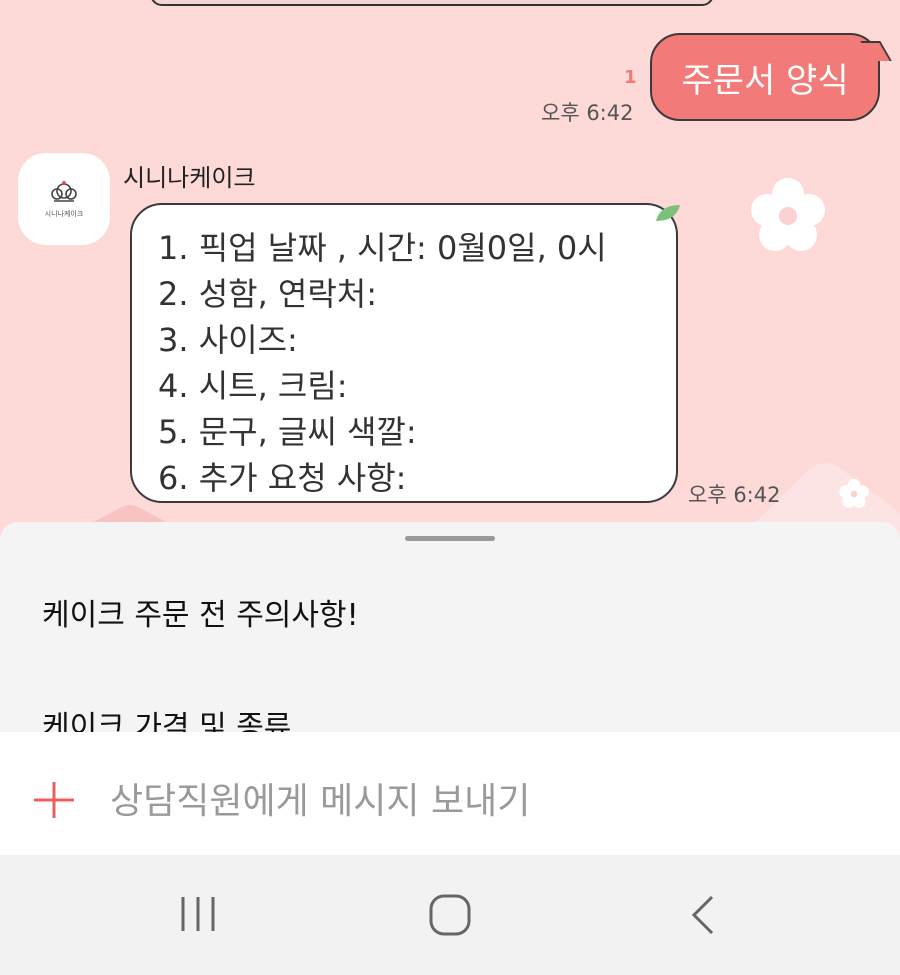 Image resolution: width=900 pixels, height=975 pixels. What do you see at coordinates (198, 914) in the screenshot?
I see `recent-apps-icon` at bounding box center [198, 914].